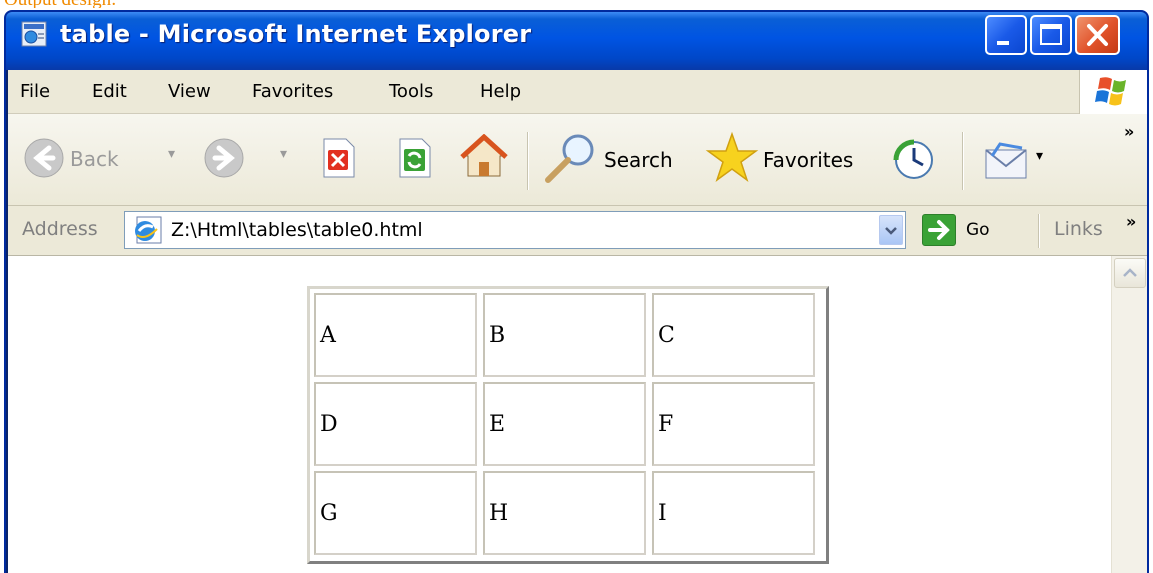 This screenshot has height=573, width=1153. Describe the element at coordinates (328, 335) in the screenshot. I see `cell-text: A` at that location.